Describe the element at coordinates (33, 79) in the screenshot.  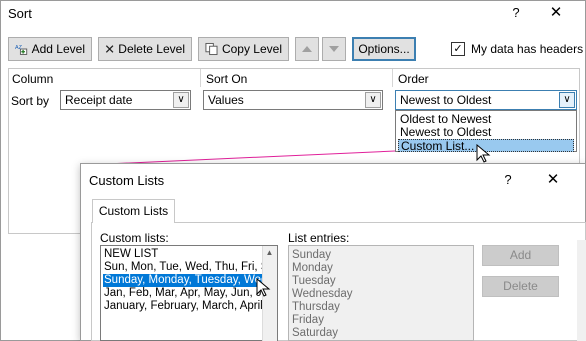
I see `column-header: Column` at that location.